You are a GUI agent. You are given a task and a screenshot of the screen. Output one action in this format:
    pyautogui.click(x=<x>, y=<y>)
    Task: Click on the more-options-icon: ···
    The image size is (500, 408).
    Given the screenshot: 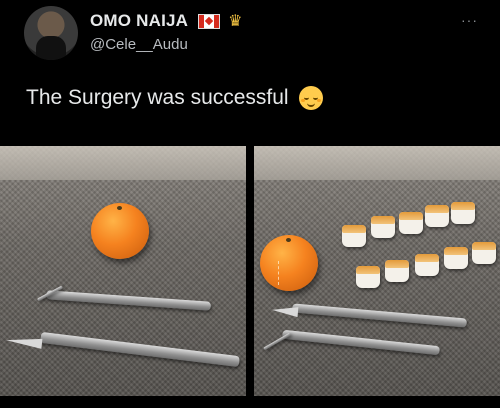 What is the action you would take?
    pyautogui.click(x=469, y=20)
    